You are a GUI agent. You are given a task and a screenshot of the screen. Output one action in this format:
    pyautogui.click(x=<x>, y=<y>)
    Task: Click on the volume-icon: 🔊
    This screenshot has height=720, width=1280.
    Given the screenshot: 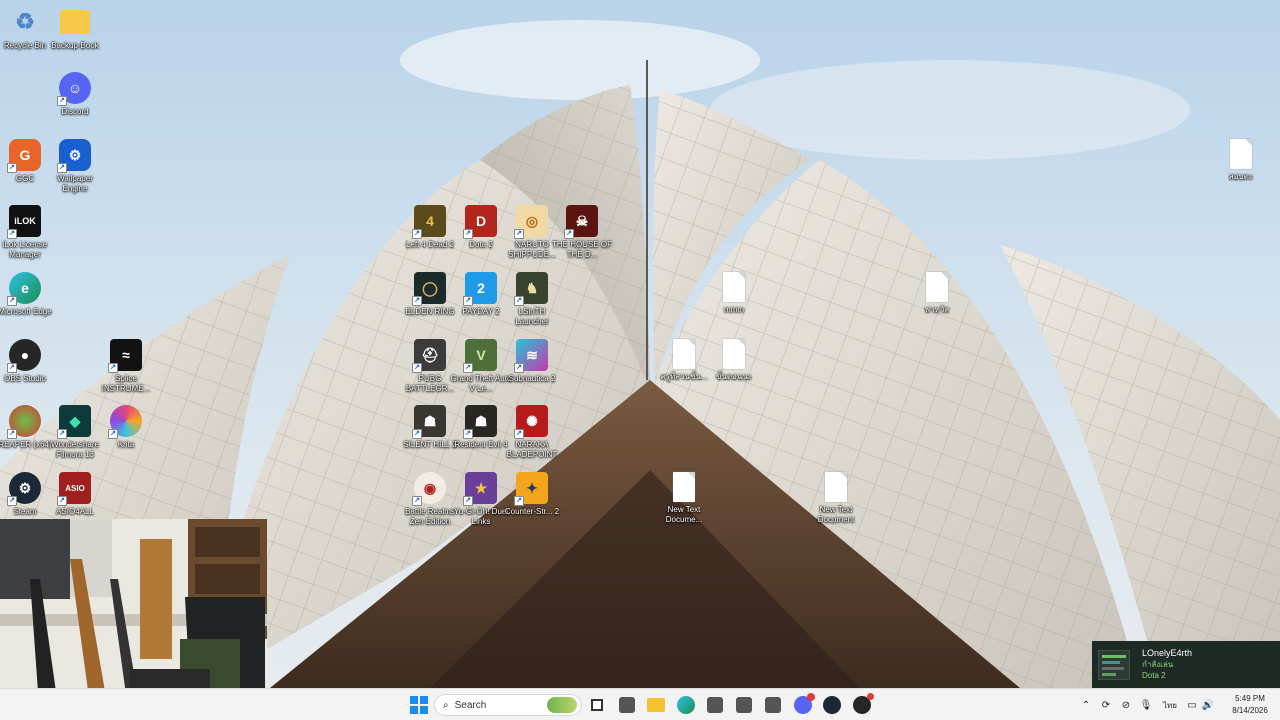 What is the action you would take?
    pyautogui.click(x=1208, y=705)
    